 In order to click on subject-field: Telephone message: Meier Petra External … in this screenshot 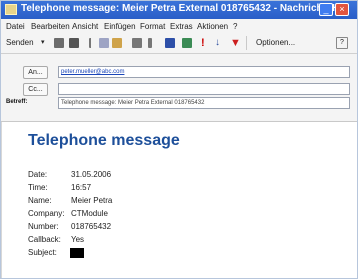, I will do `click(204, 103)`.